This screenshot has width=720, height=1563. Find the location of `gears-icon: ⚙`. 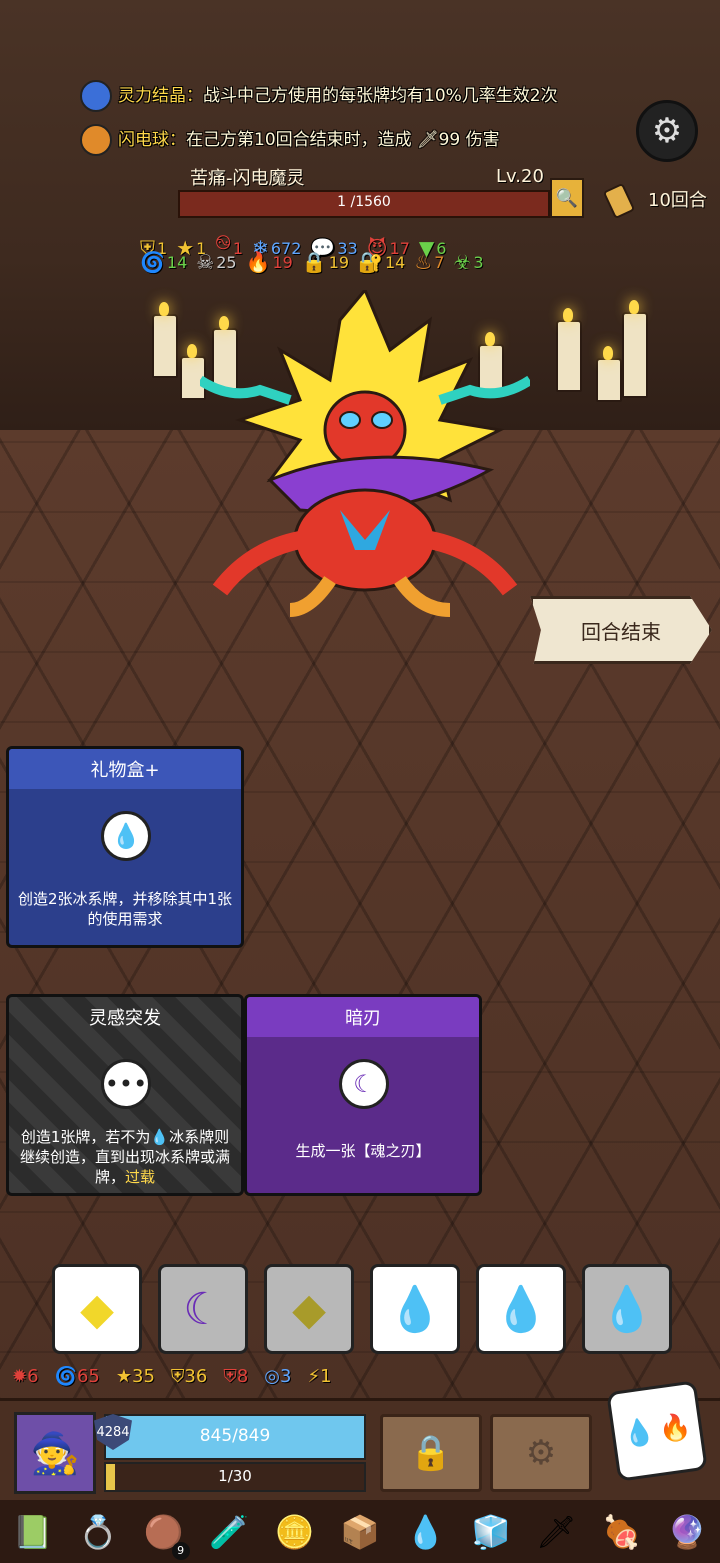

gears-icon: ⚙ is located at coordinates (541, 1453).